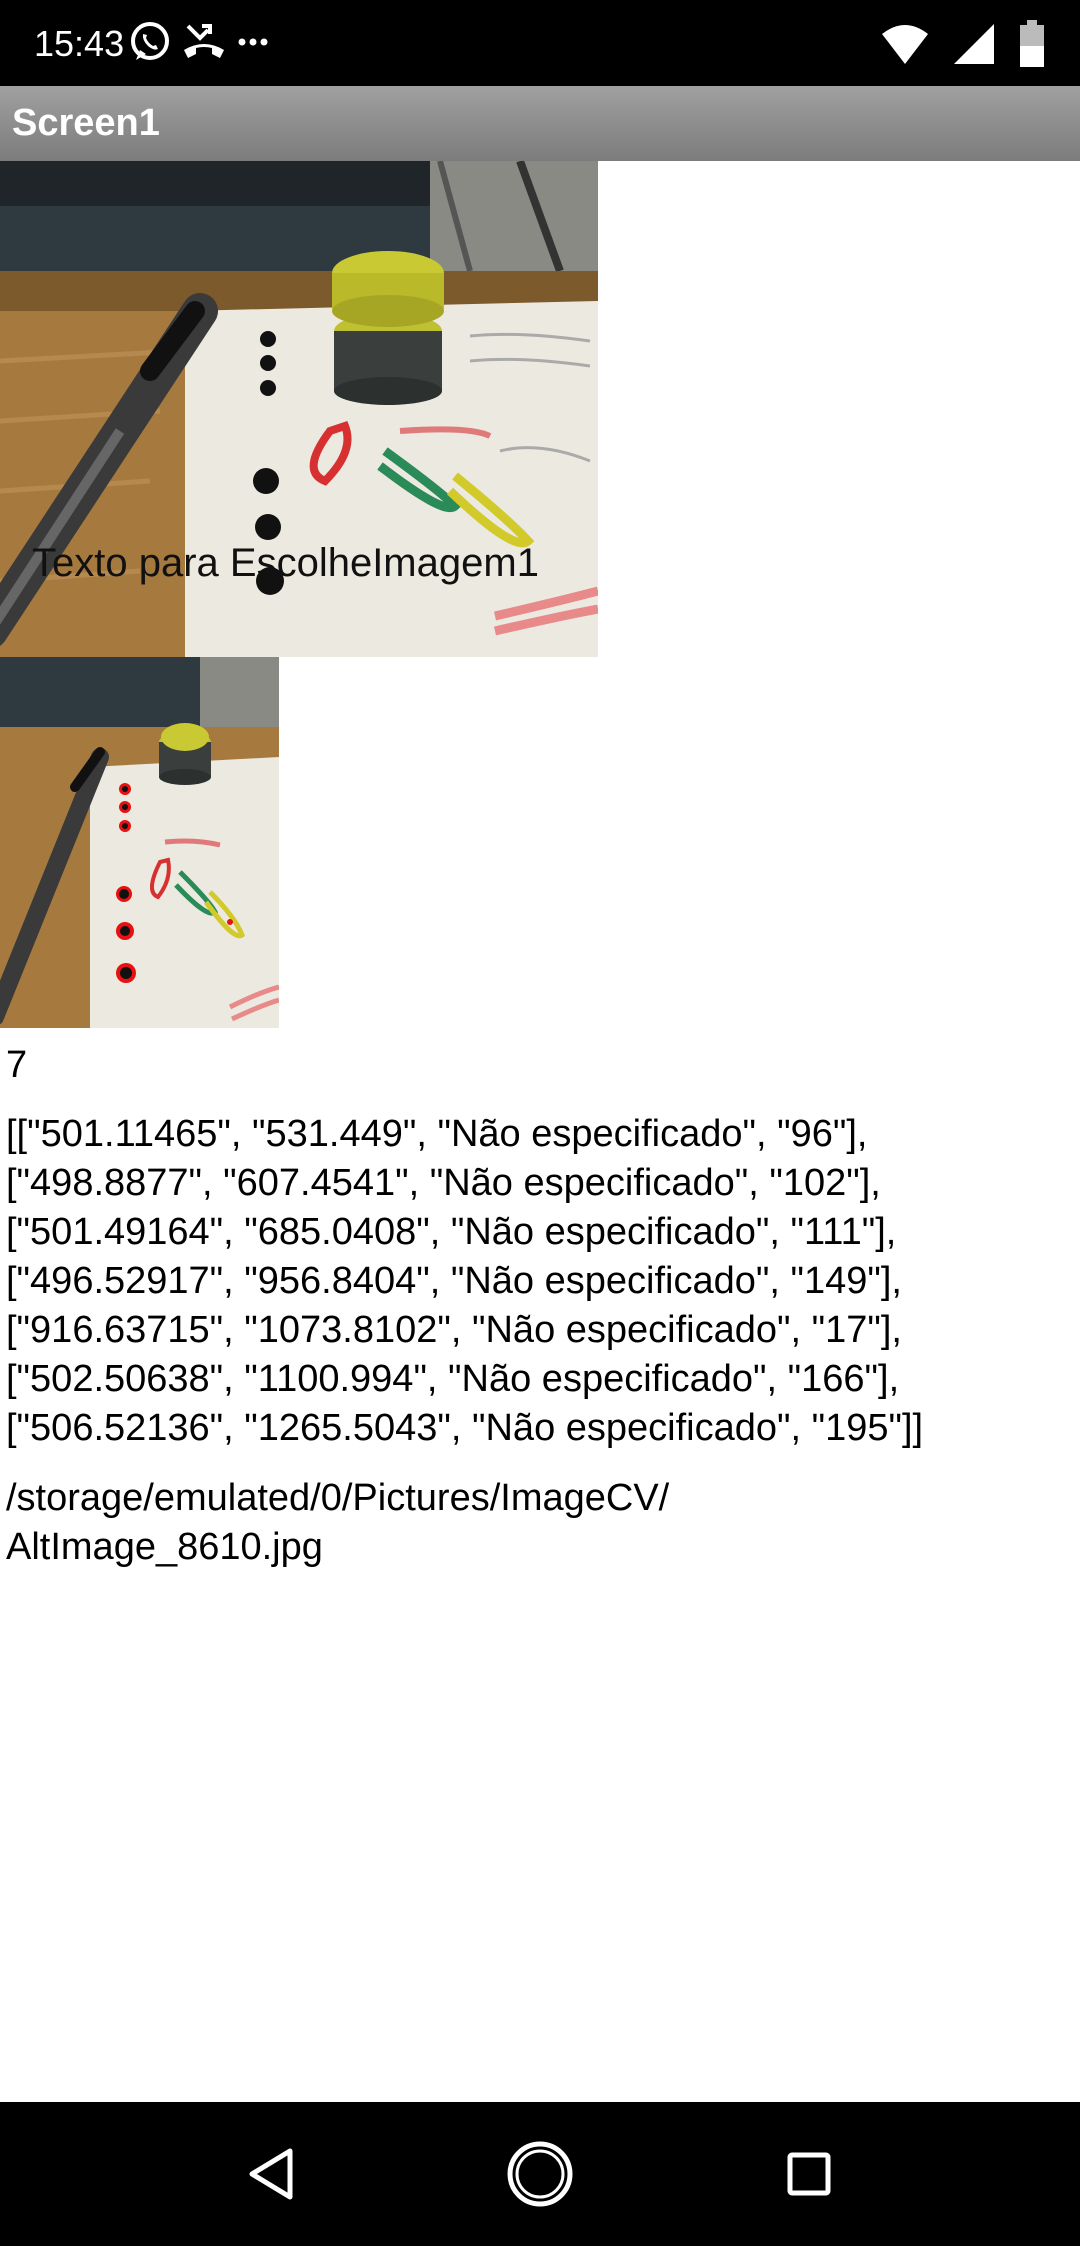  I want to click on back-button, so click(271, 2174).